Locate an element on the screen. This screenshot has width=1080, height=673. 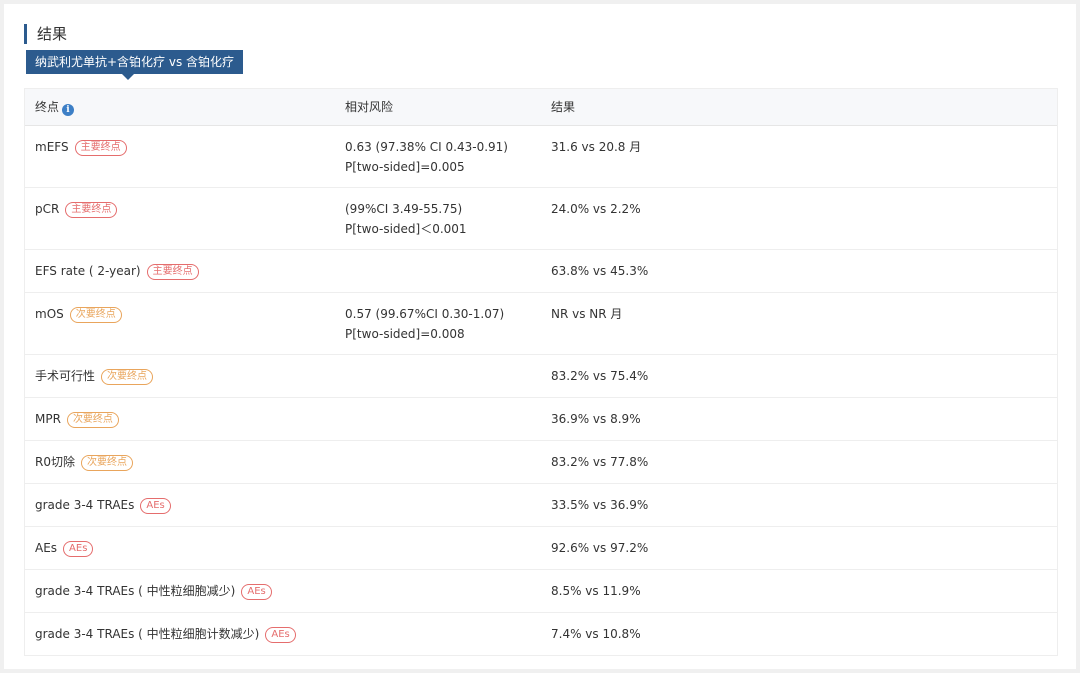
result-value: 83.2% vs 77.8% is located at coordinates (600, 462).